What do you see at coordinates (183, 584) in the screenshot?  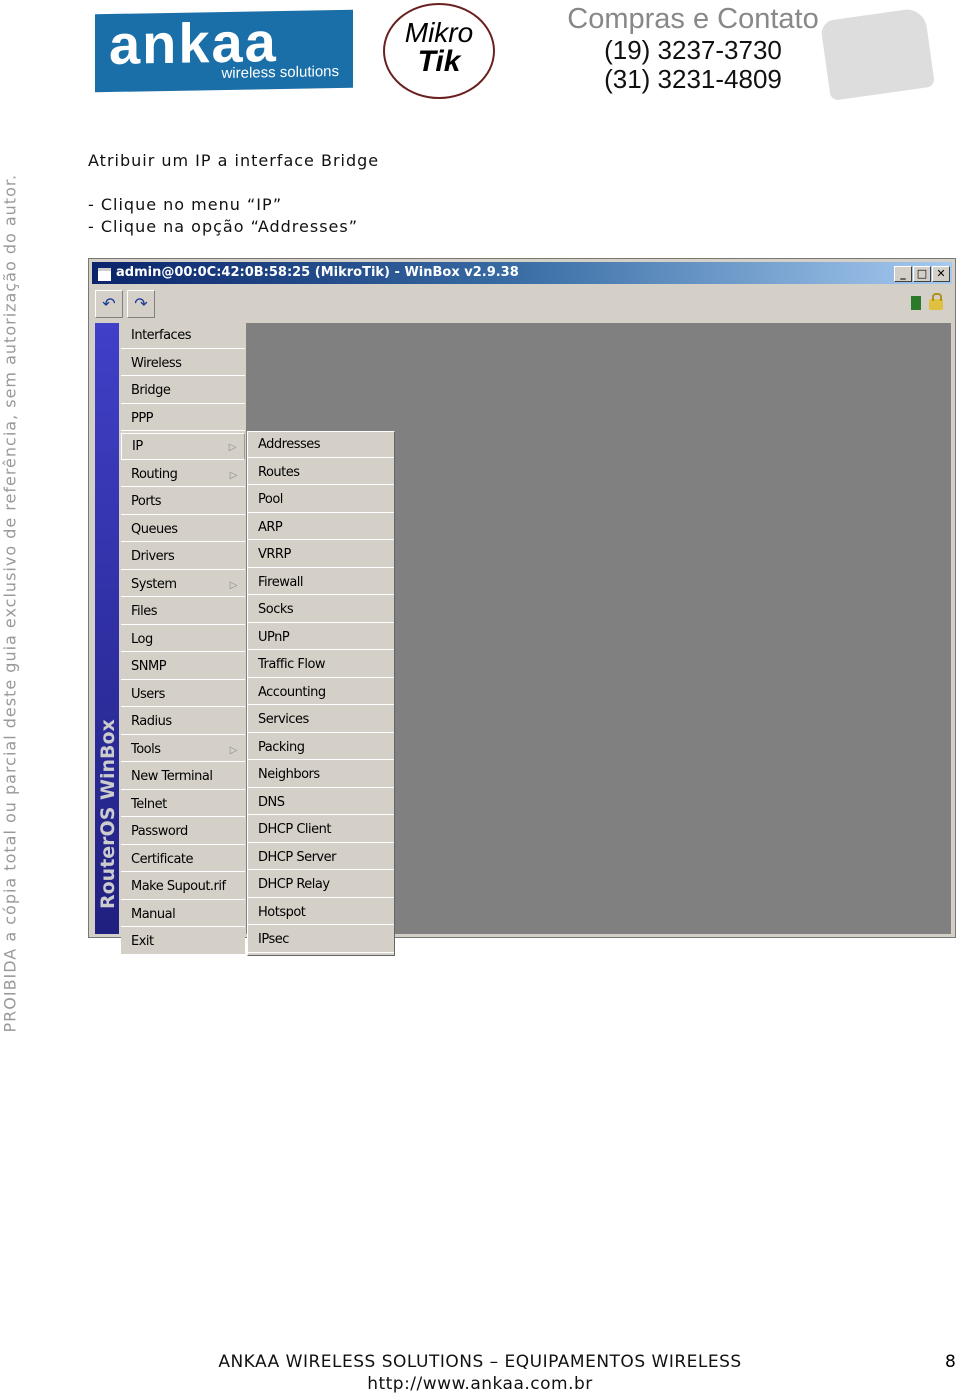 I see `menu-item-system: System ▷` at bounding box center [183, 584].